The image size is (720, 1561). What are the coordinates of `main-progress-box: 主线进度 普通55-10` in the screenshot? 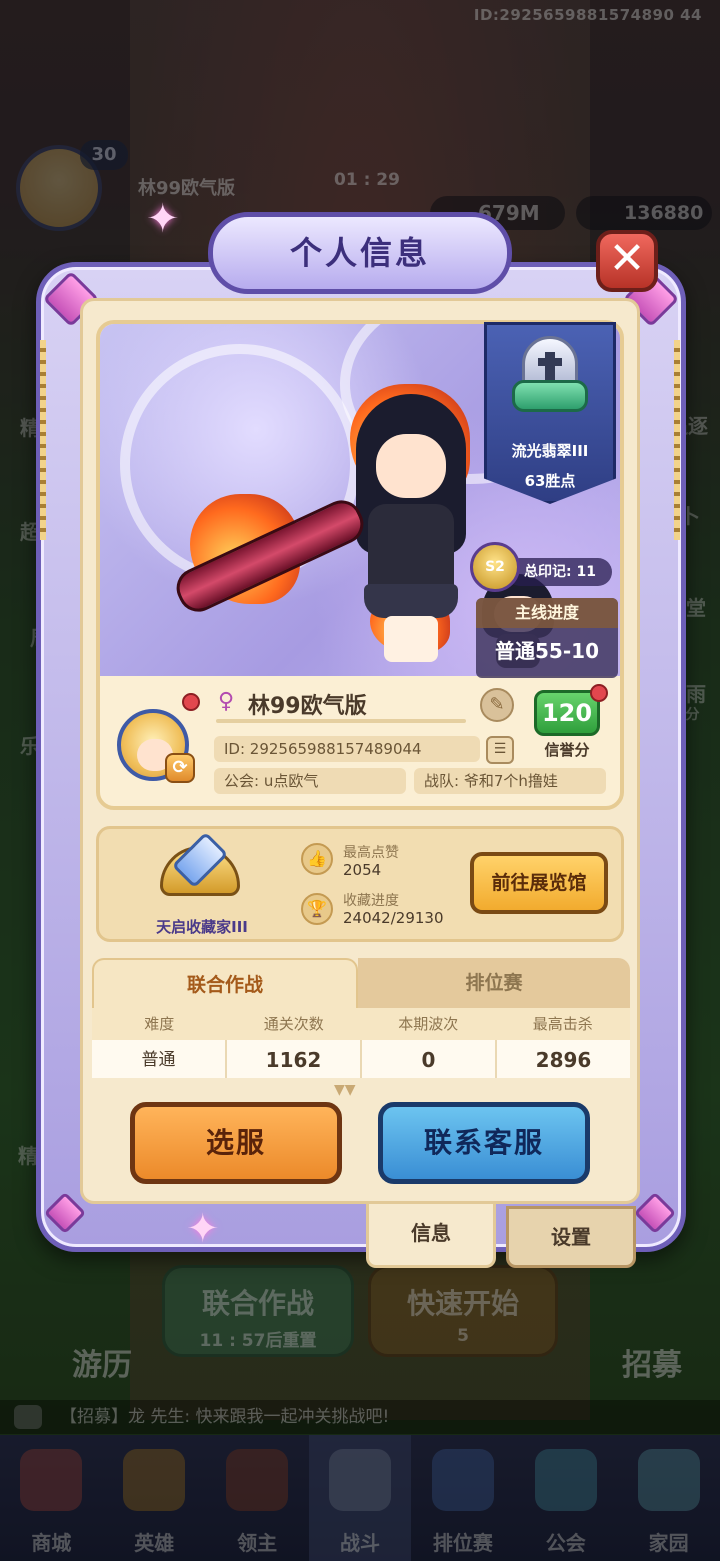 It's located at (547, 638).